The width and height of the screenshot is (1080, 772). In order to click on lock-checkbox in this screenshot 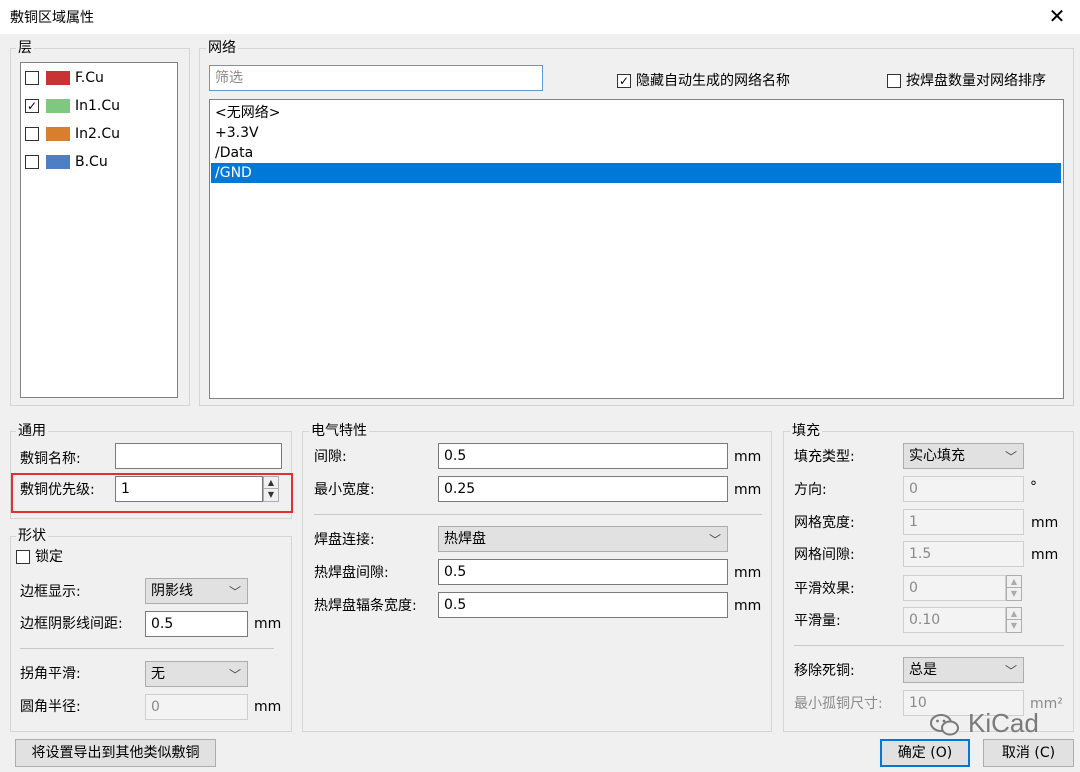, I will do `click(23, 557)`.